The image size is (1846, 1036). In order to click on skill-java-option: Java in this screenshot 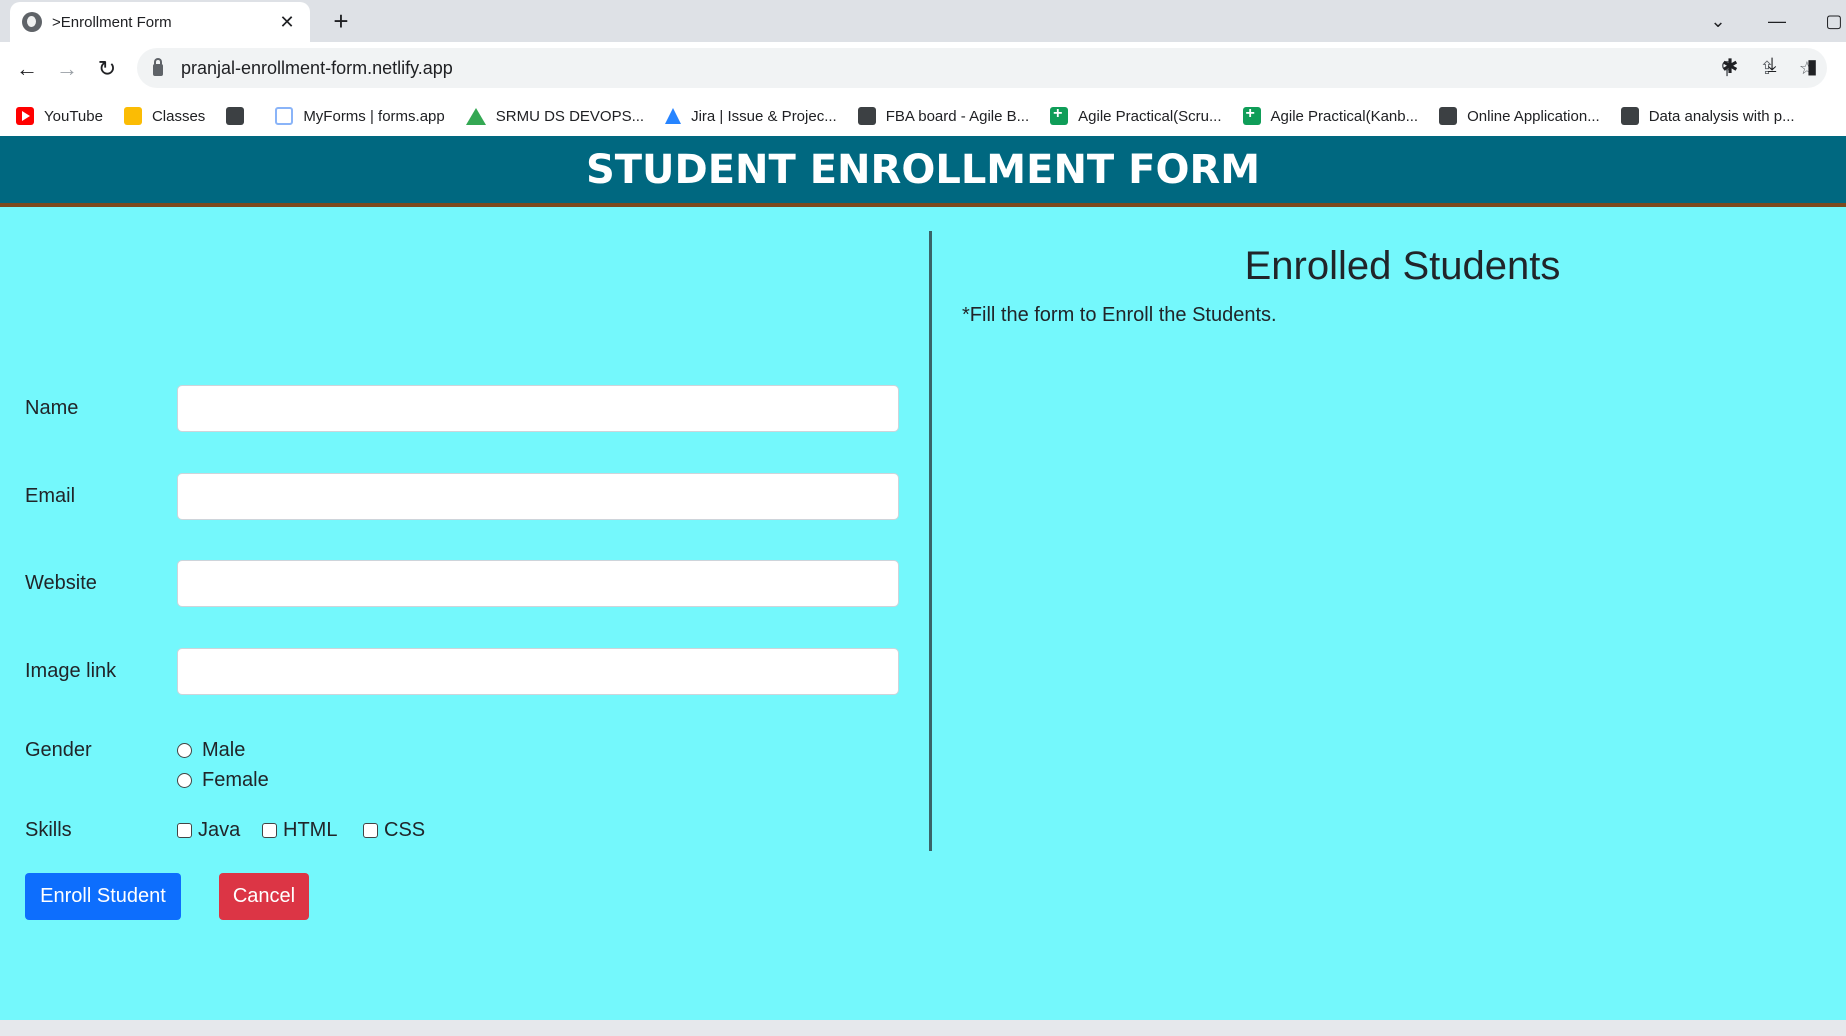, I will do `click(208, 830)`.